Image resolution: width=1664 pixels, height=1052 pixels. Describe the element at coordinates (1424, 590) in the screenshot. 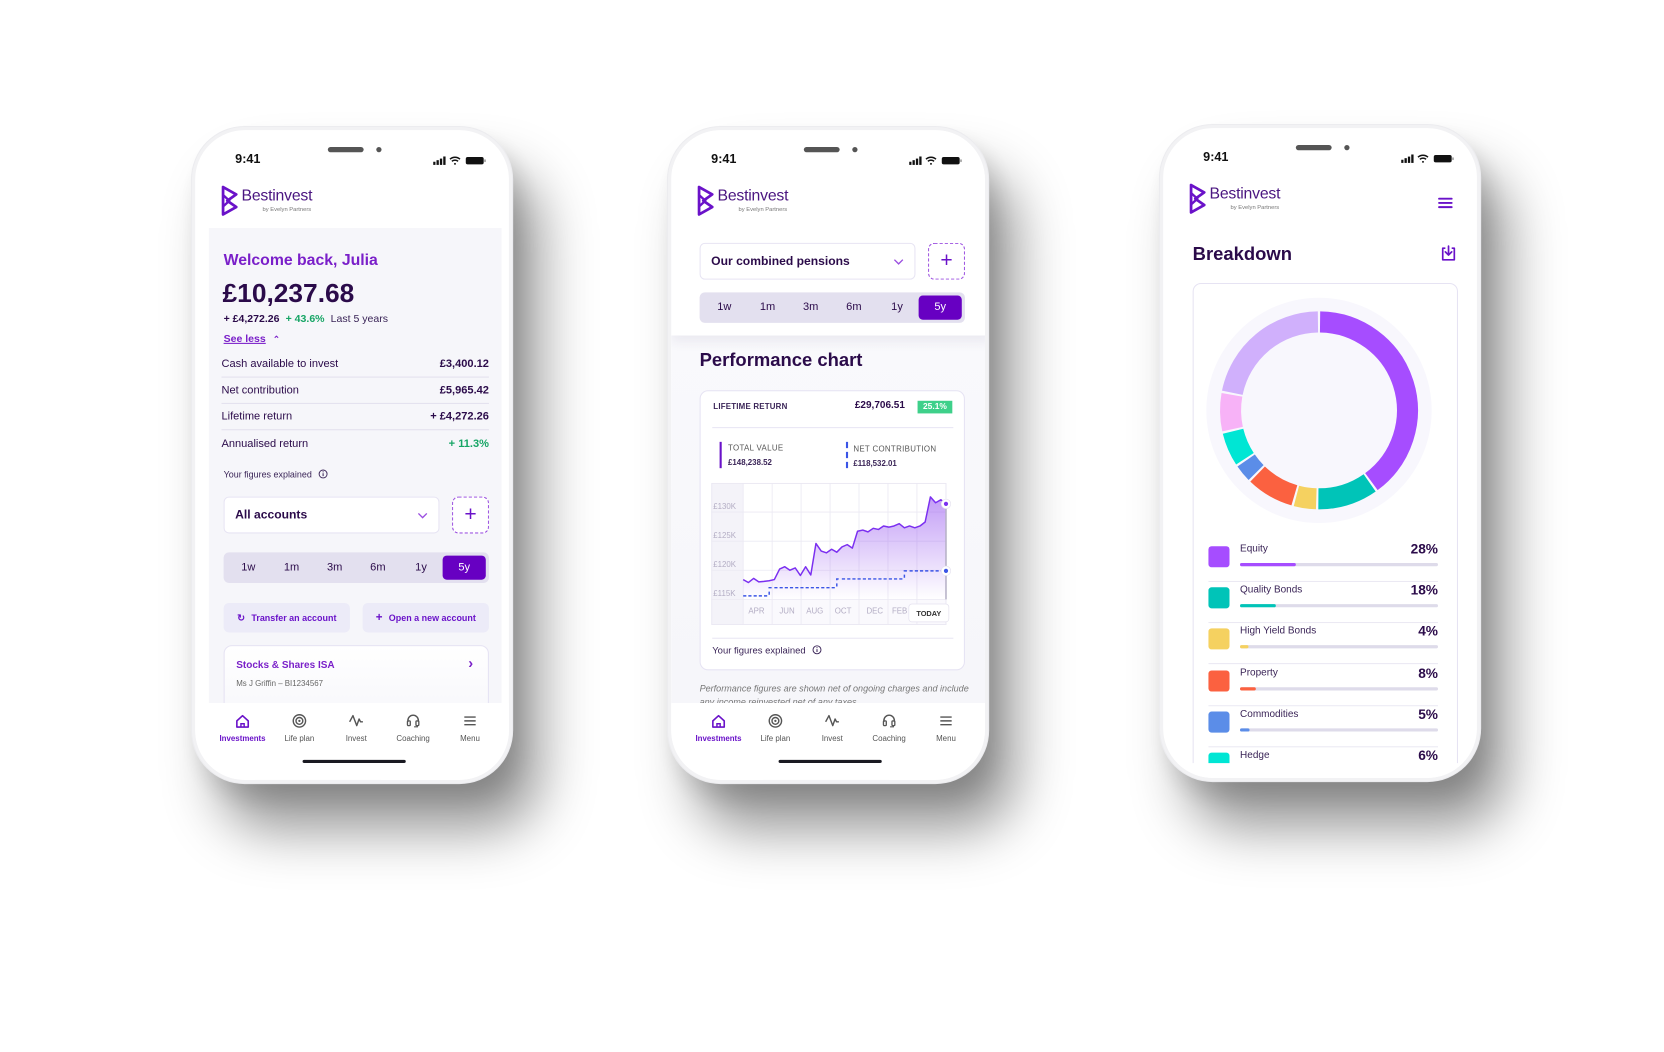

I see `legend-percent: 18%` at that location.